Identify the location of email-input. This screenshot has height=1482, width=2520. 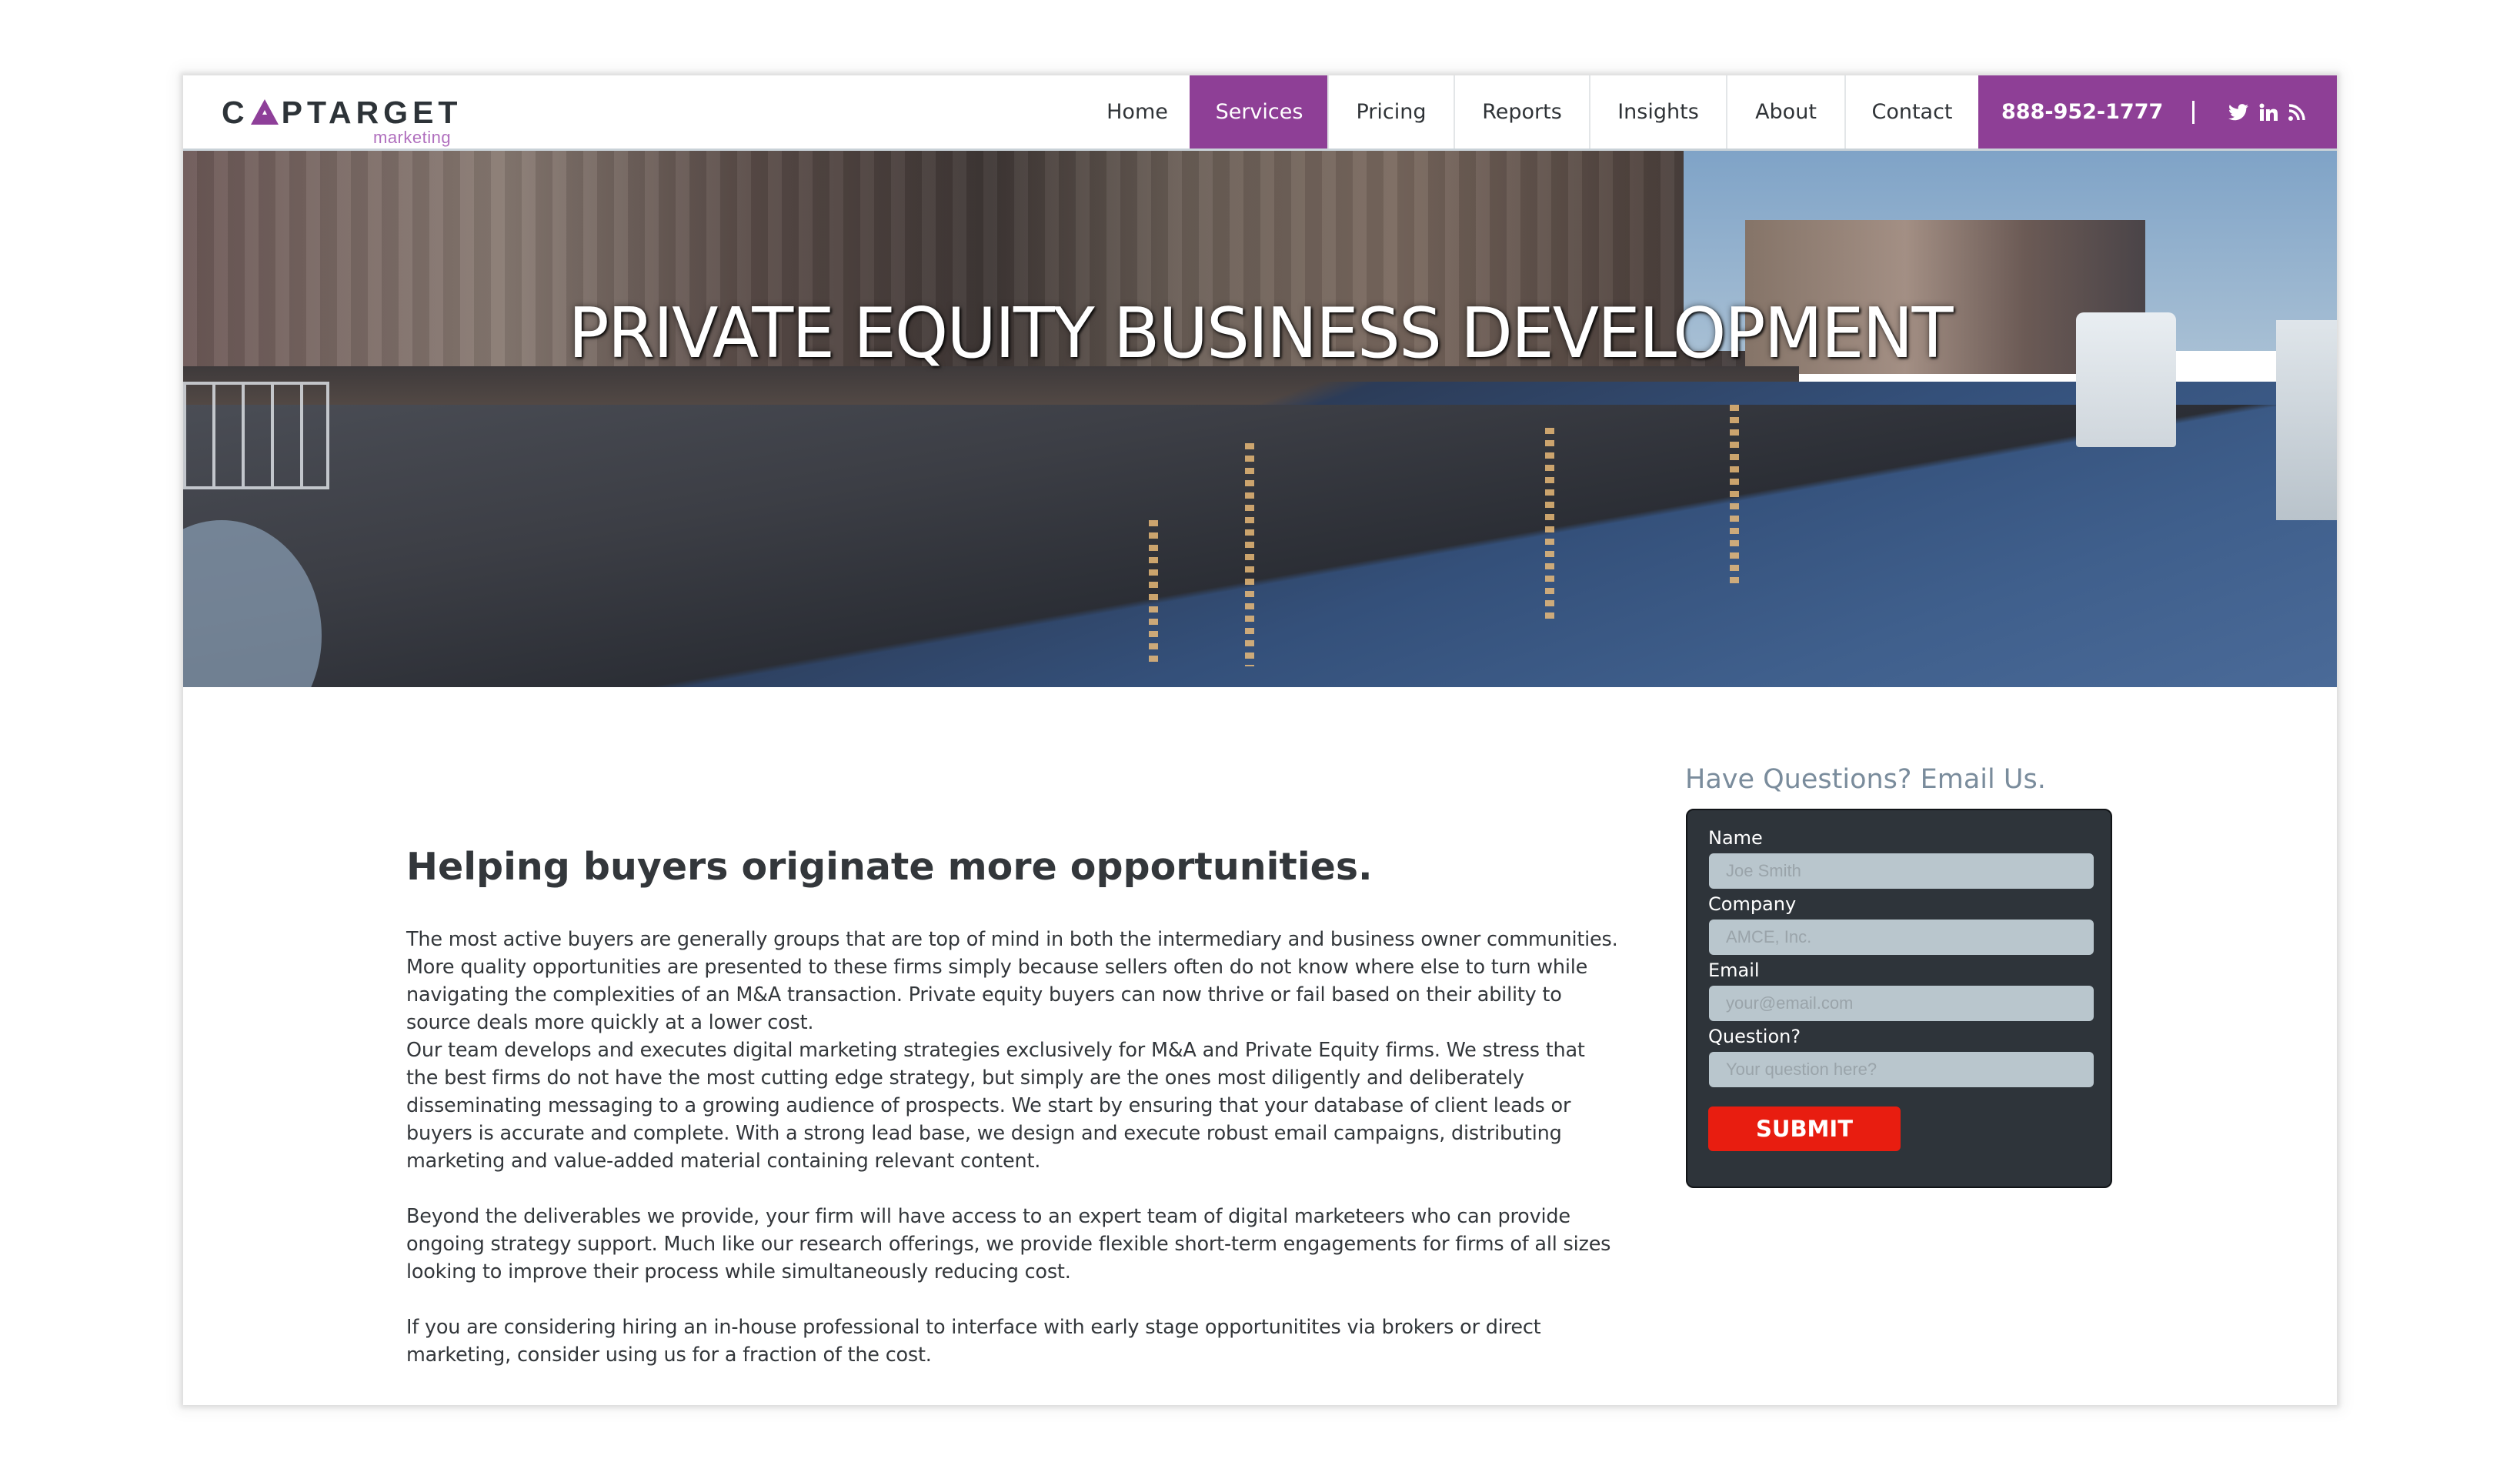
(1901, 1003).